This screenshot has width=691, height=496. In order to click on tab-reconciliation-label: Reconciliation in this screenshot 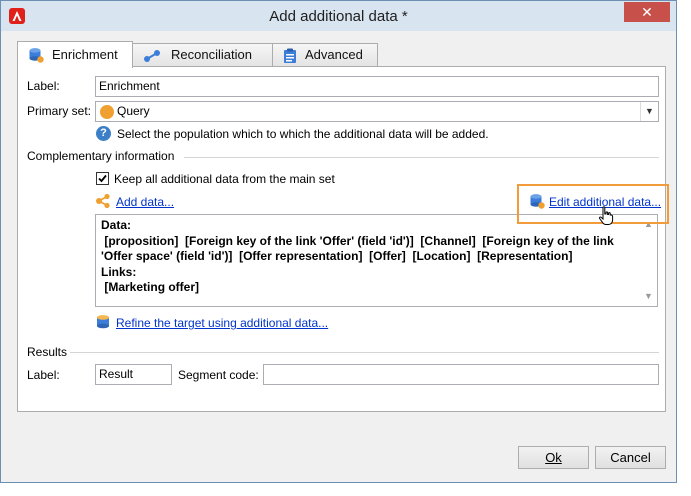, I will do `click(211, 54)`.